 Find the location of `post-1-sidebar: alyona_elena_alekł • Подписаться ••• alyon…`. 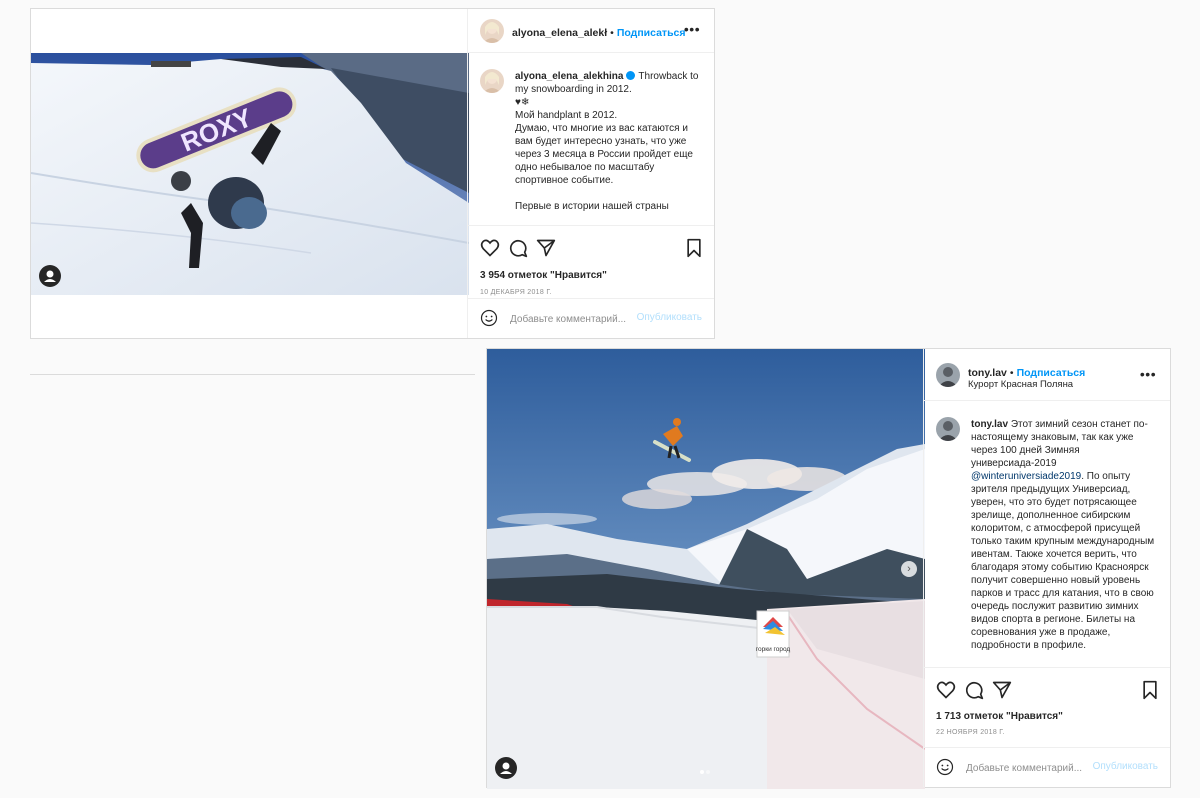

post-1-sidebar: alyona_elena_alekł • Подписаться ••• alyon… is located at coordinates (590, 173).